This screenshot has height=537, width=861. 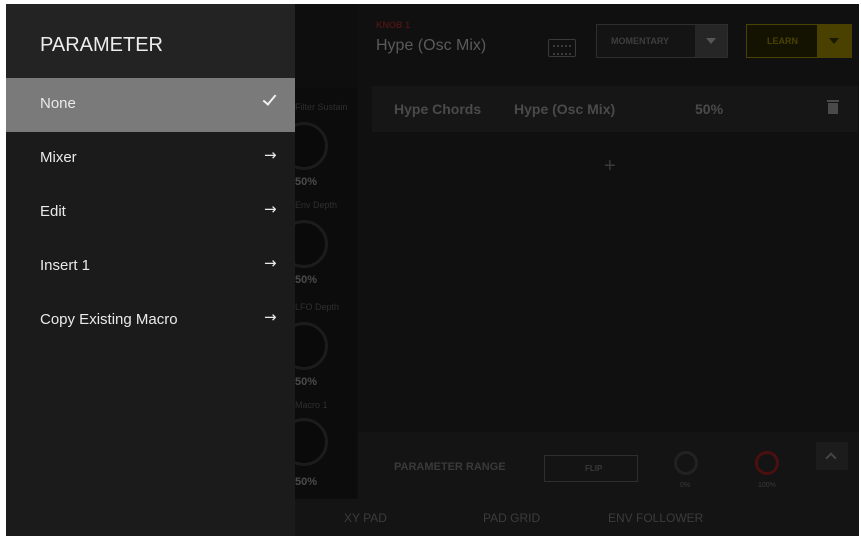 I want to click on collapse-button, so click(x=832, y=456).